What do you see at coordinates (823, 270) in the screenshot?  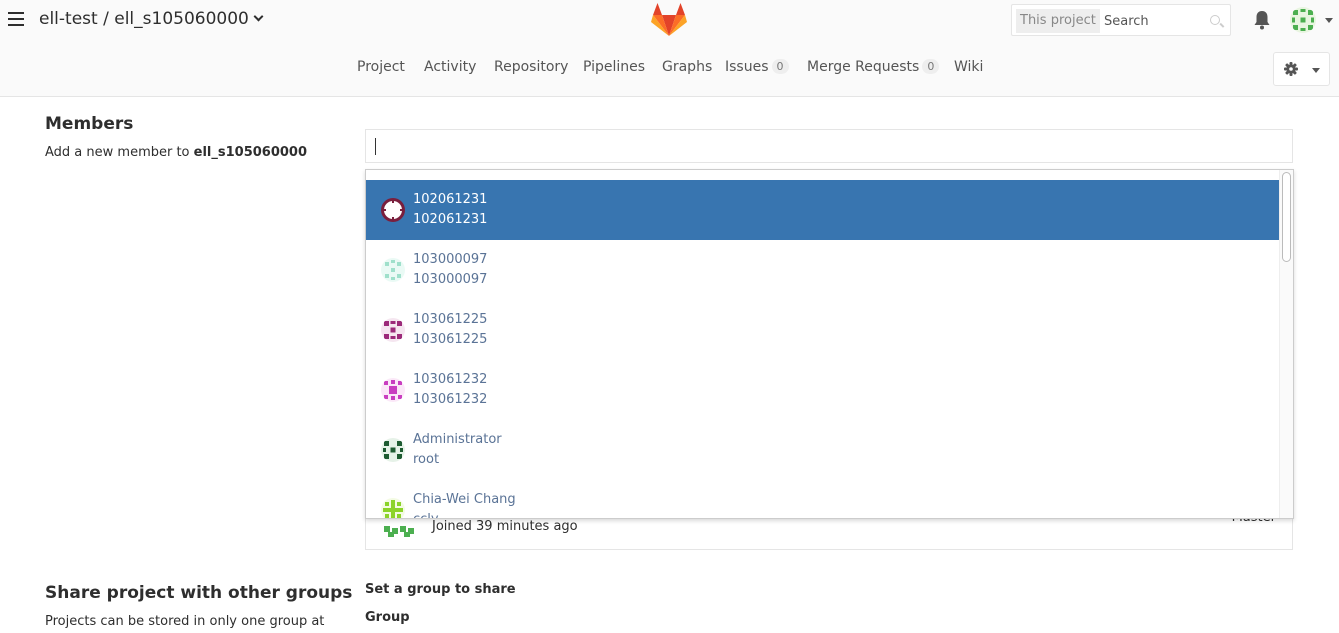 I see `dropdown-user-item: 103000097 103000097` at bounding box center [823, 270].